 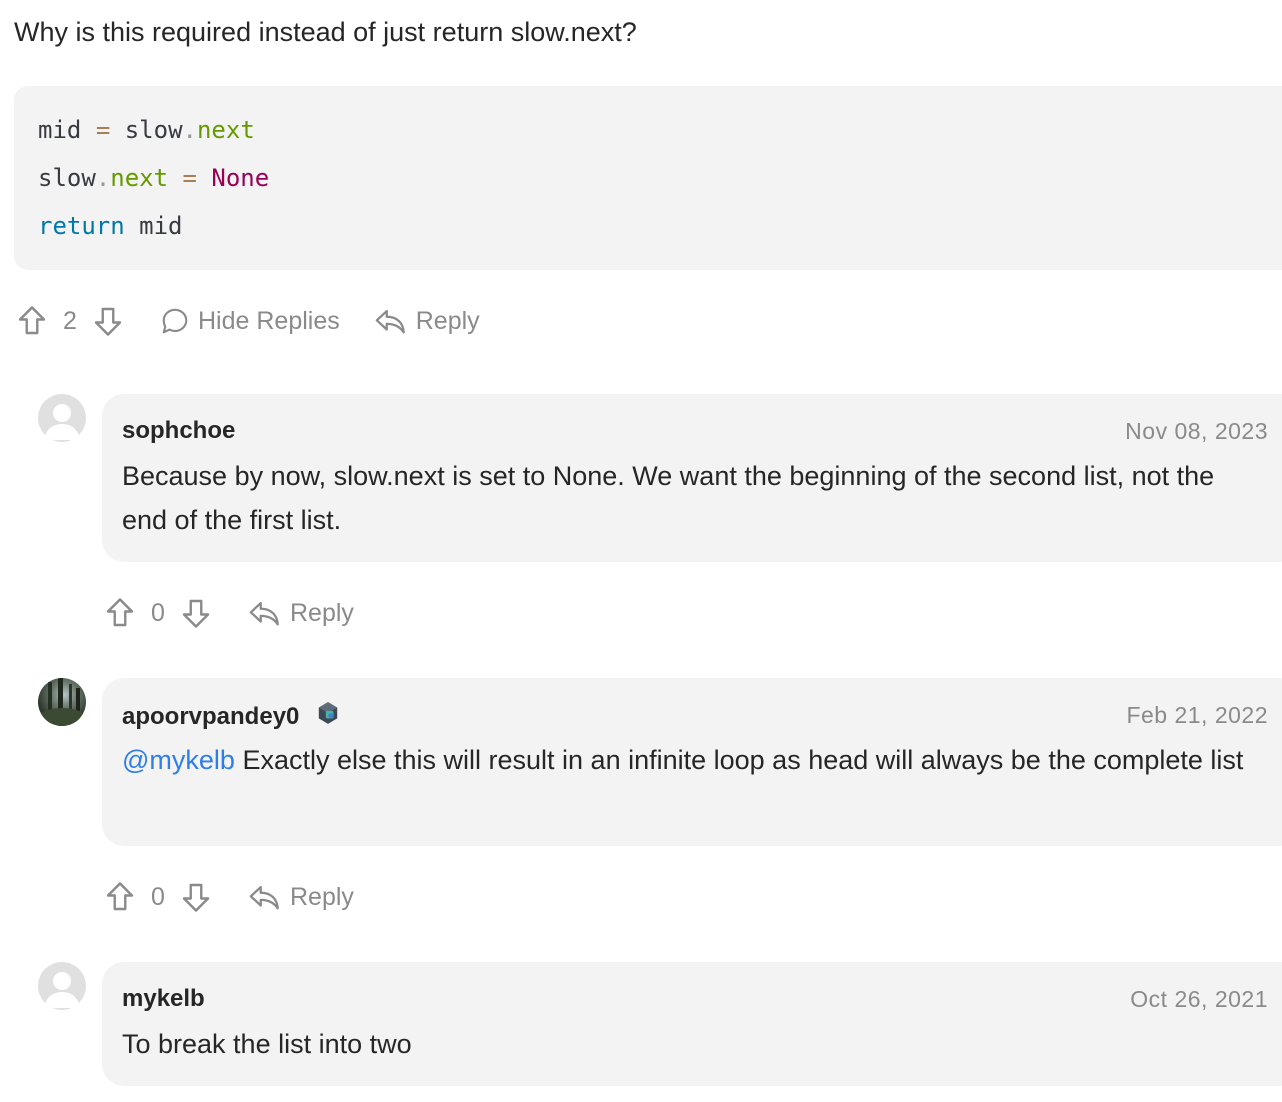 I want to click on hide-replies-button: Hide Replies, so click(x=250, y=321).